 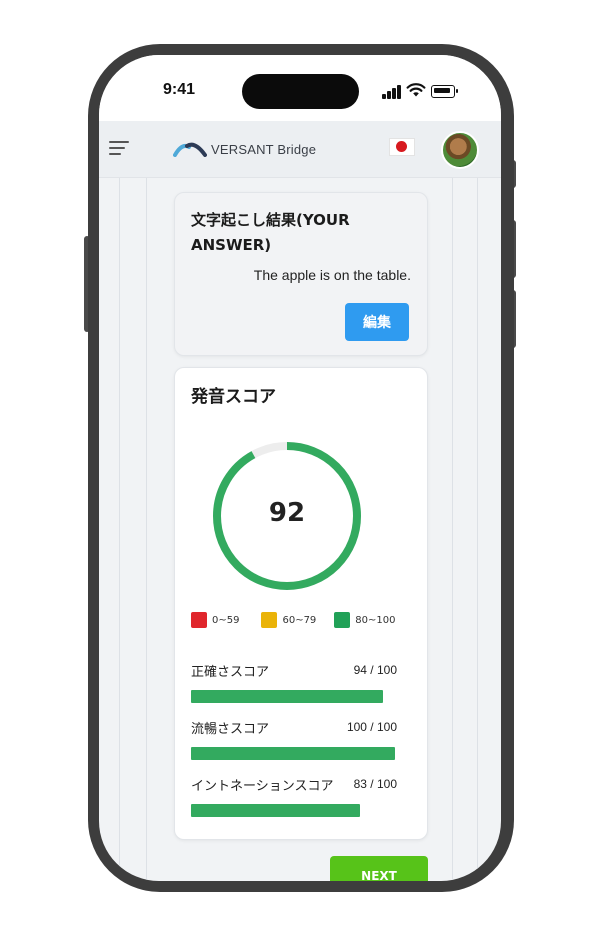 I want to click on fluency-score-bar, so click(x=293, y=753).